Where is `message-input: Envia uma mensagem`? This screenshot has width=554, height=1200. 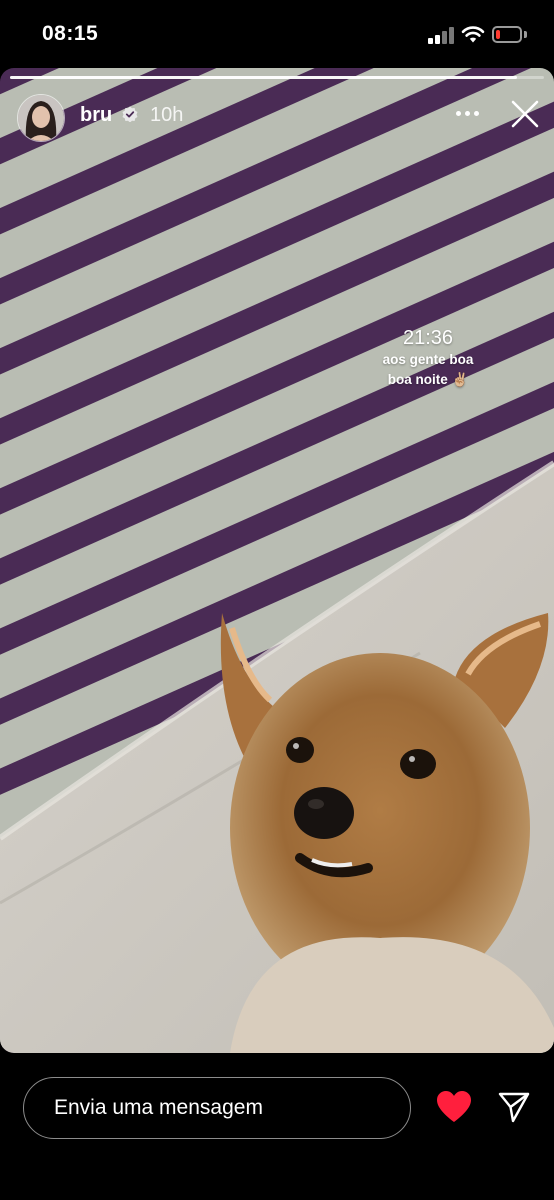
message-input: Envia uma mensagem is located at coordinates (217, 1108).